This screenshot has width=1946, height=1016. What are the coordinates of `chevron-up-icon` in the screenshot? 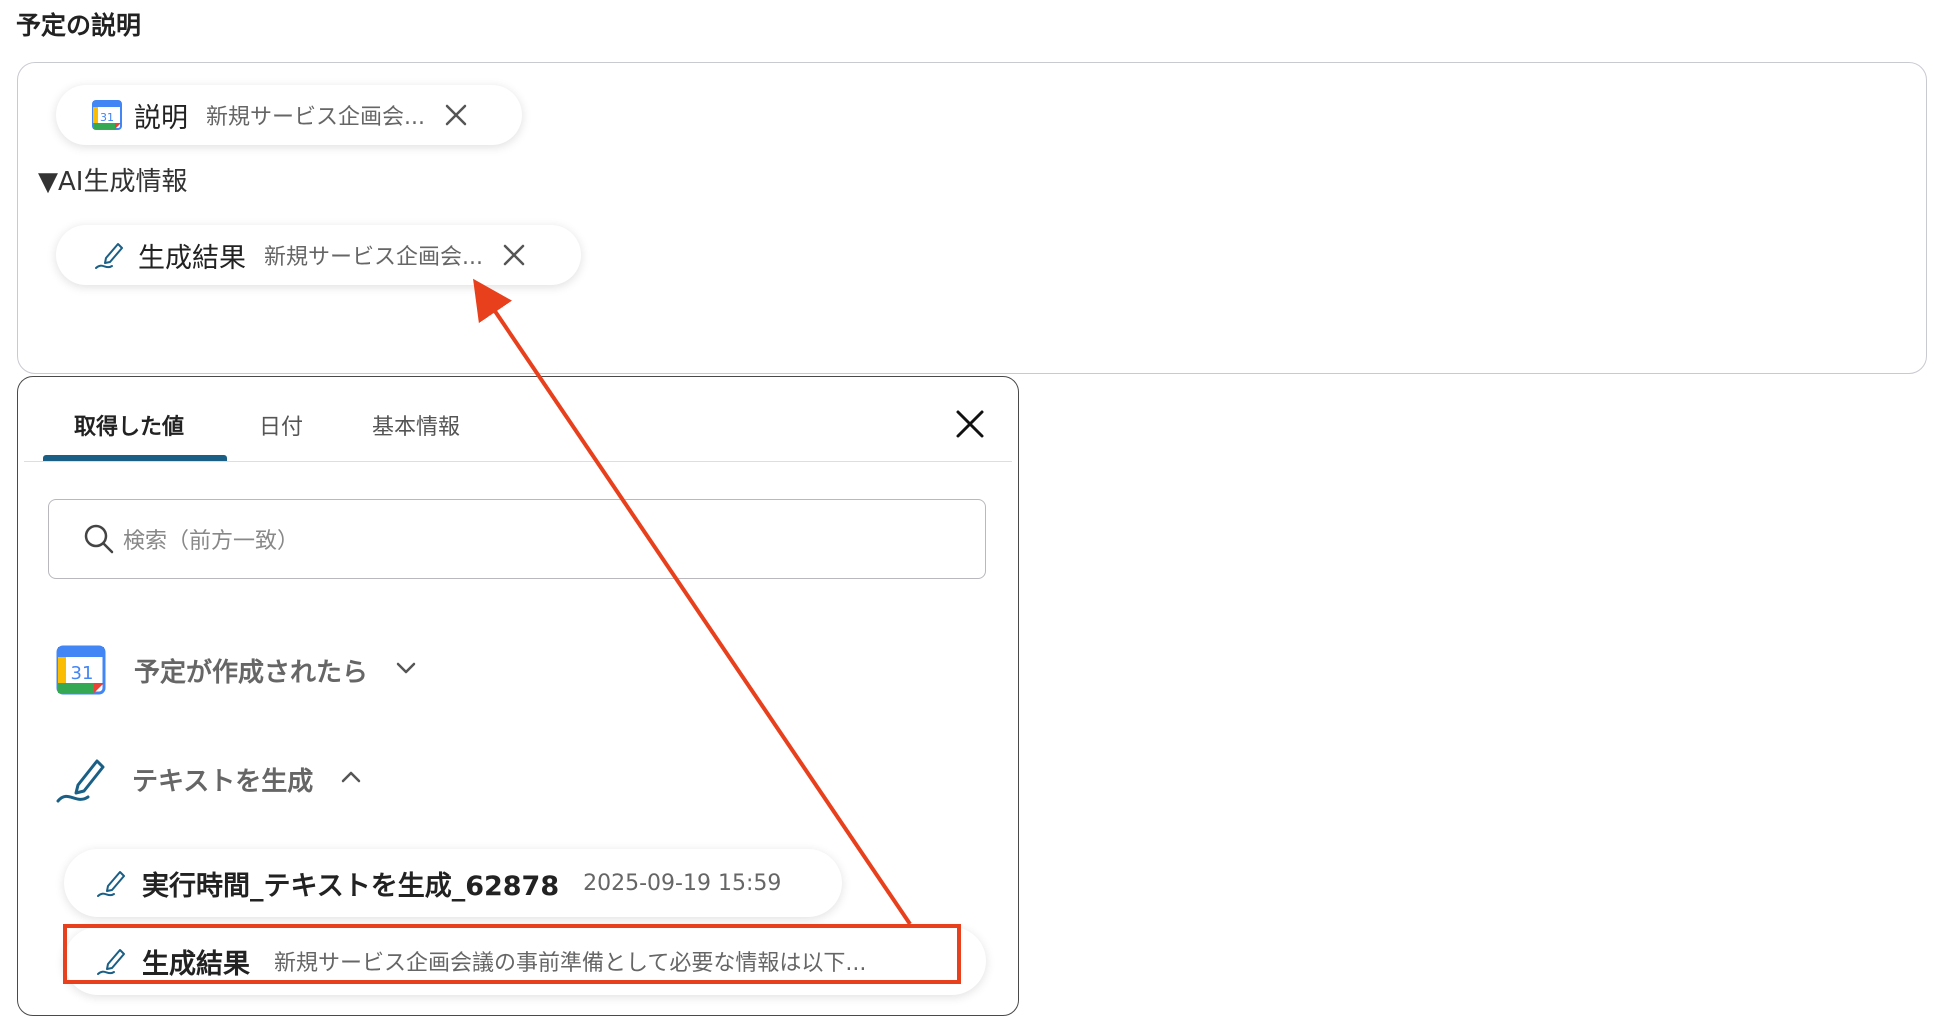 It's located at (351, 779).